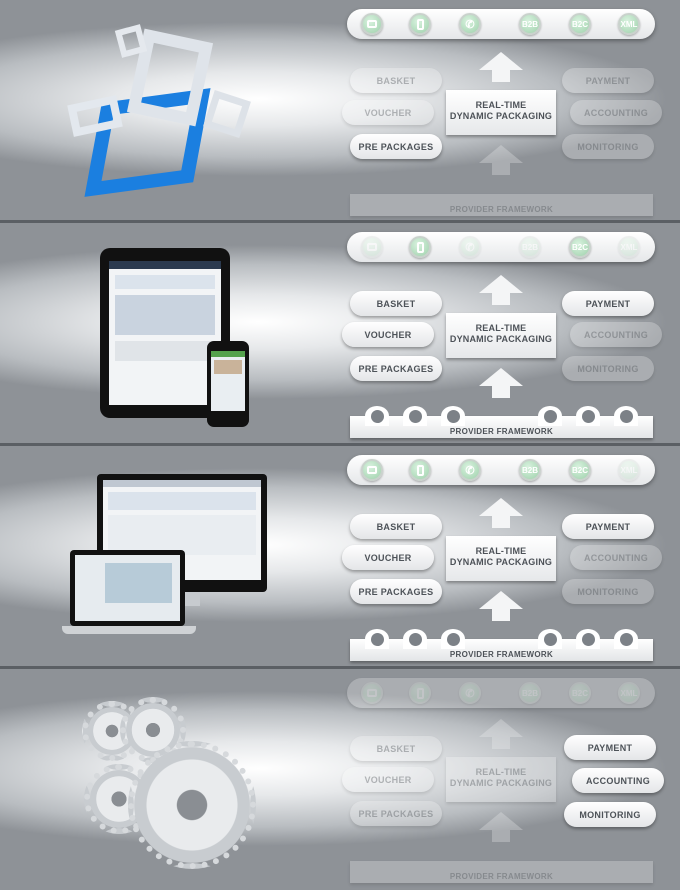 The width and height of the screenshot is (680, 890). Describe the element at coordinates (165, 333) in the screenshot. I see `tablet-screen` at that location.